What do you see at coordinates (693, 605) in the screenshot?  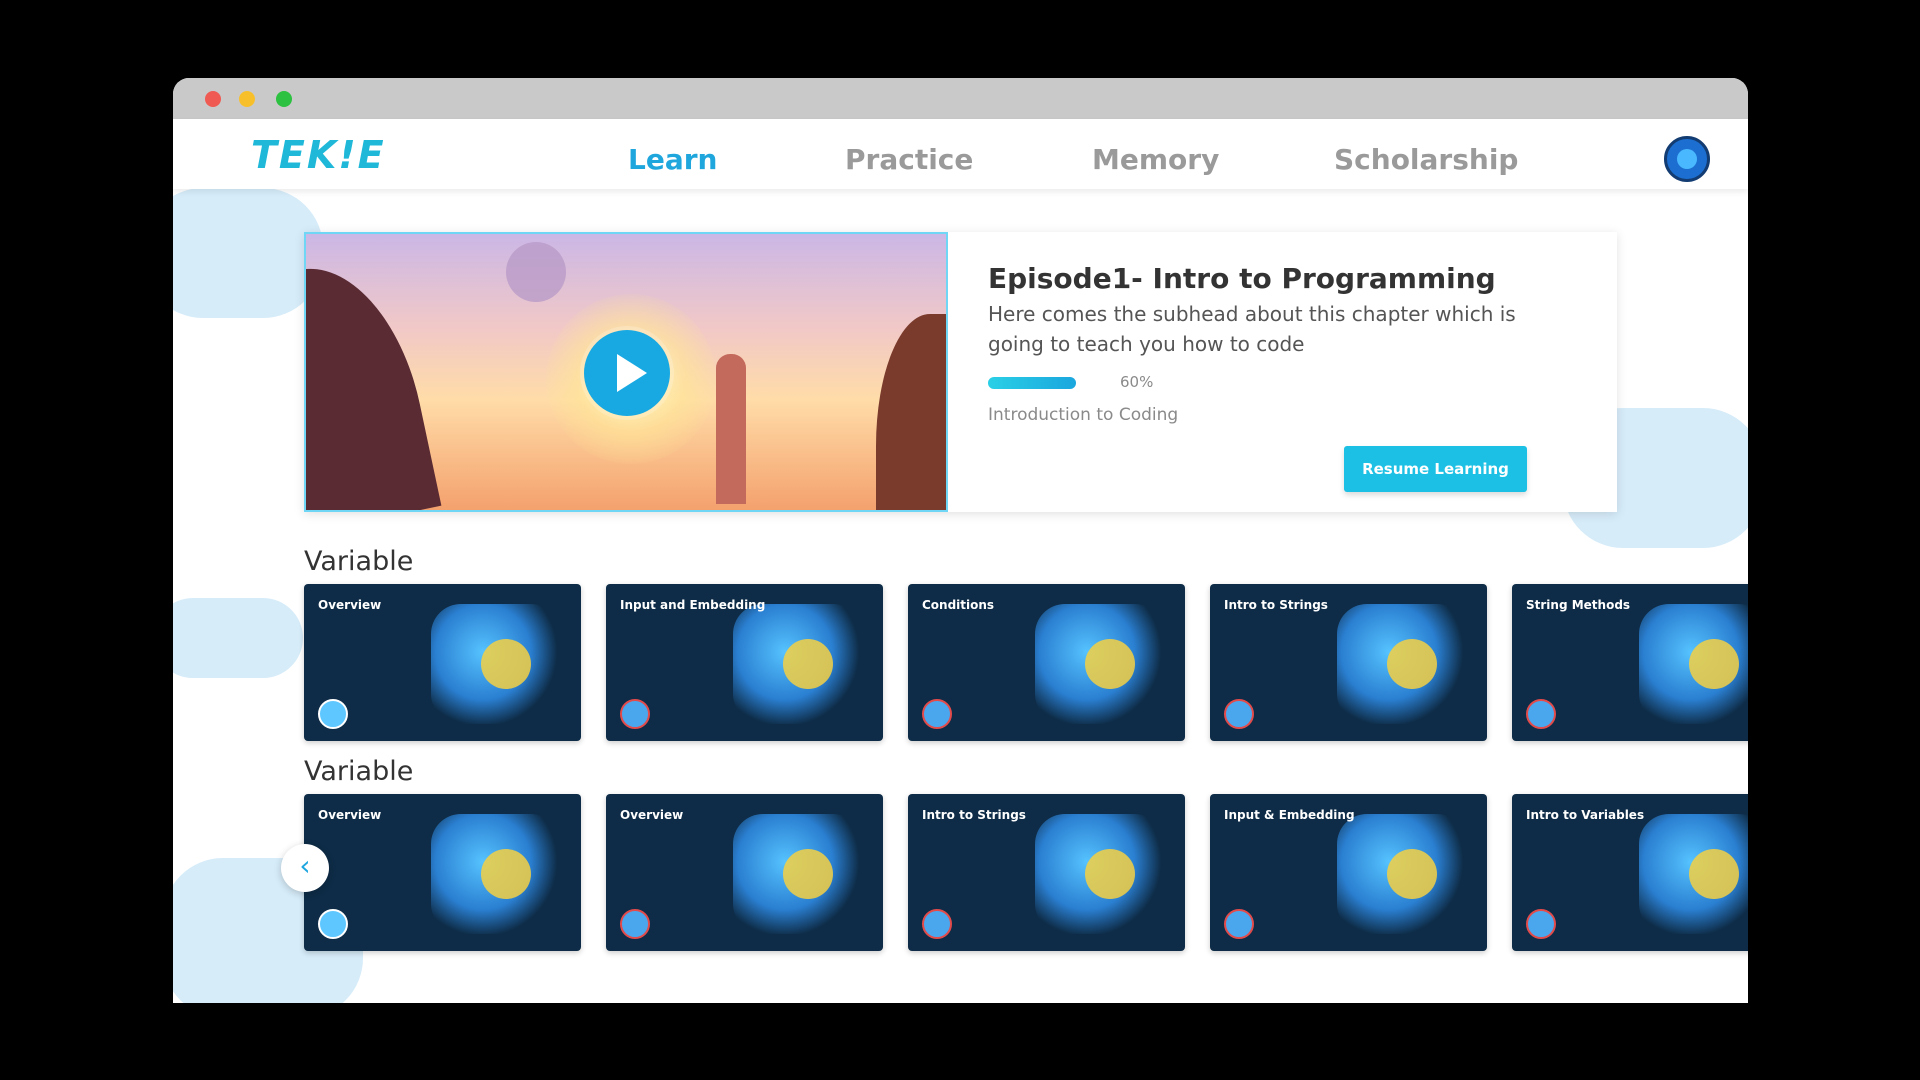 I see `chapter-card-label: Input and Embedding` at bounding box center [693, 605].